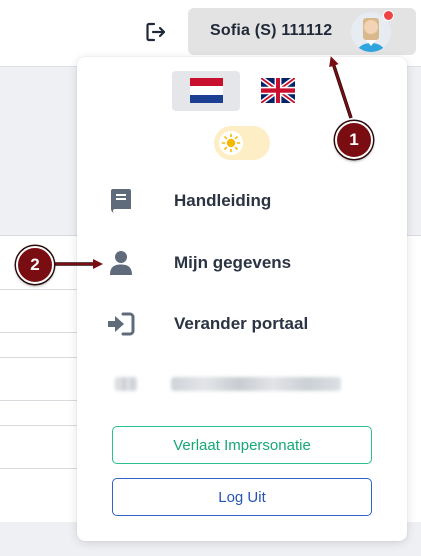 The image size is (421, 556). What do you see at coordinates (242, 497) in the screenshot?
I see `logout-button: Log Uit` at bounding box center [242, 497].